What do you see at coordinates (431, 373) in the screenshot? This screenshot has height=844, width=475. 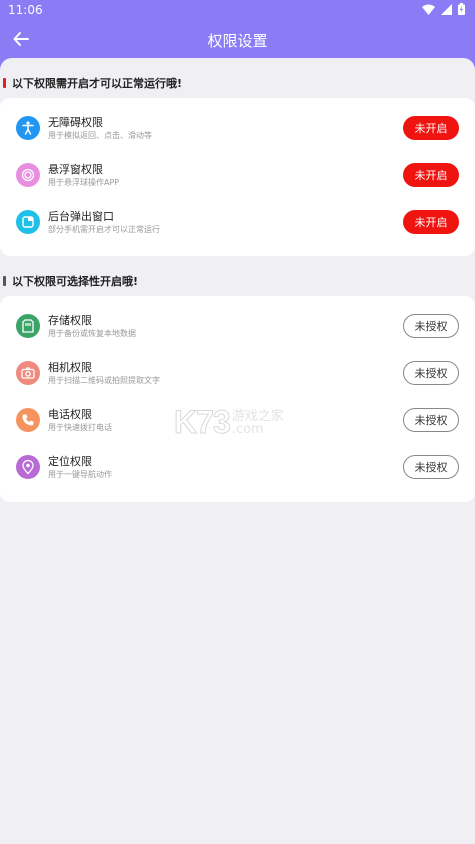 I see `authorize-camera-button: 未授权` at bounding box center [431, 373].